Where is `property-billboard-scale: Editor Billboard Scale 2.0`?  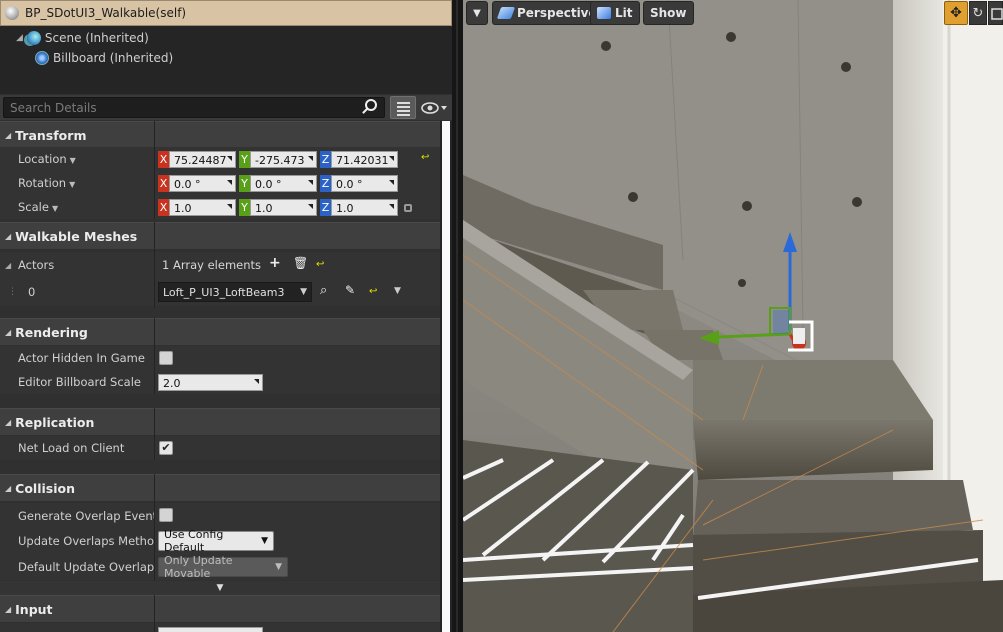 property-billboard-scale: Editor Billboard Scale 2.0 is located at coordinates (220, 382).